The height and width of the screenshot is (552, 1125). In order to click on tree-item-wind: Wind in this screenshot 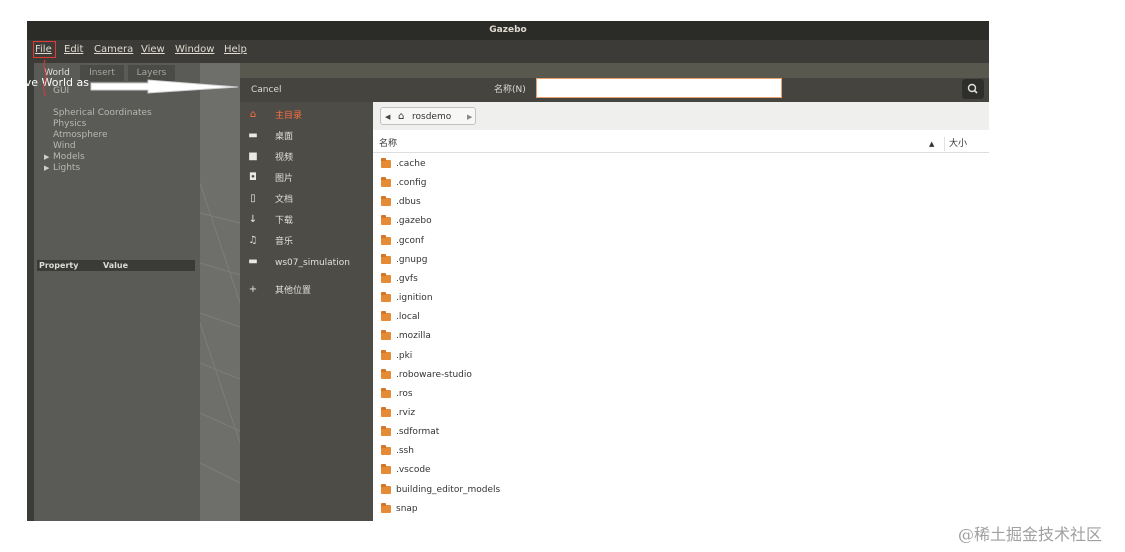, I will do `click(64, 146)`.